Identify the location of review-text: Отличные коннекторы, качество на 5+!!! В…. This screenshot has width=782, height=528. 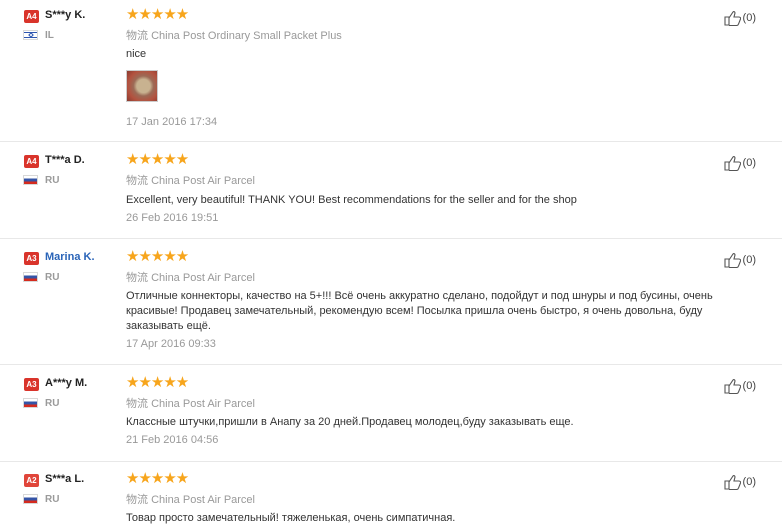
(419, 311).